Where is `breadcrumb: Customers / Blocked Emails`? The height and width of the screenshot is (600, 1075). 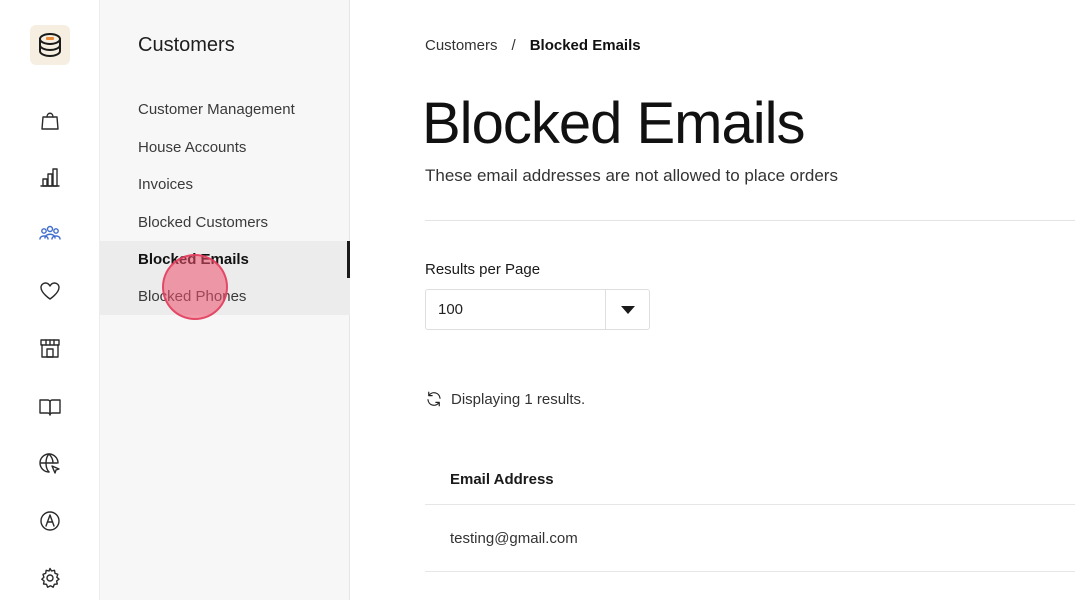 breadcrumb: Customers / Blocked Emails is located at coordinates (533, 45).